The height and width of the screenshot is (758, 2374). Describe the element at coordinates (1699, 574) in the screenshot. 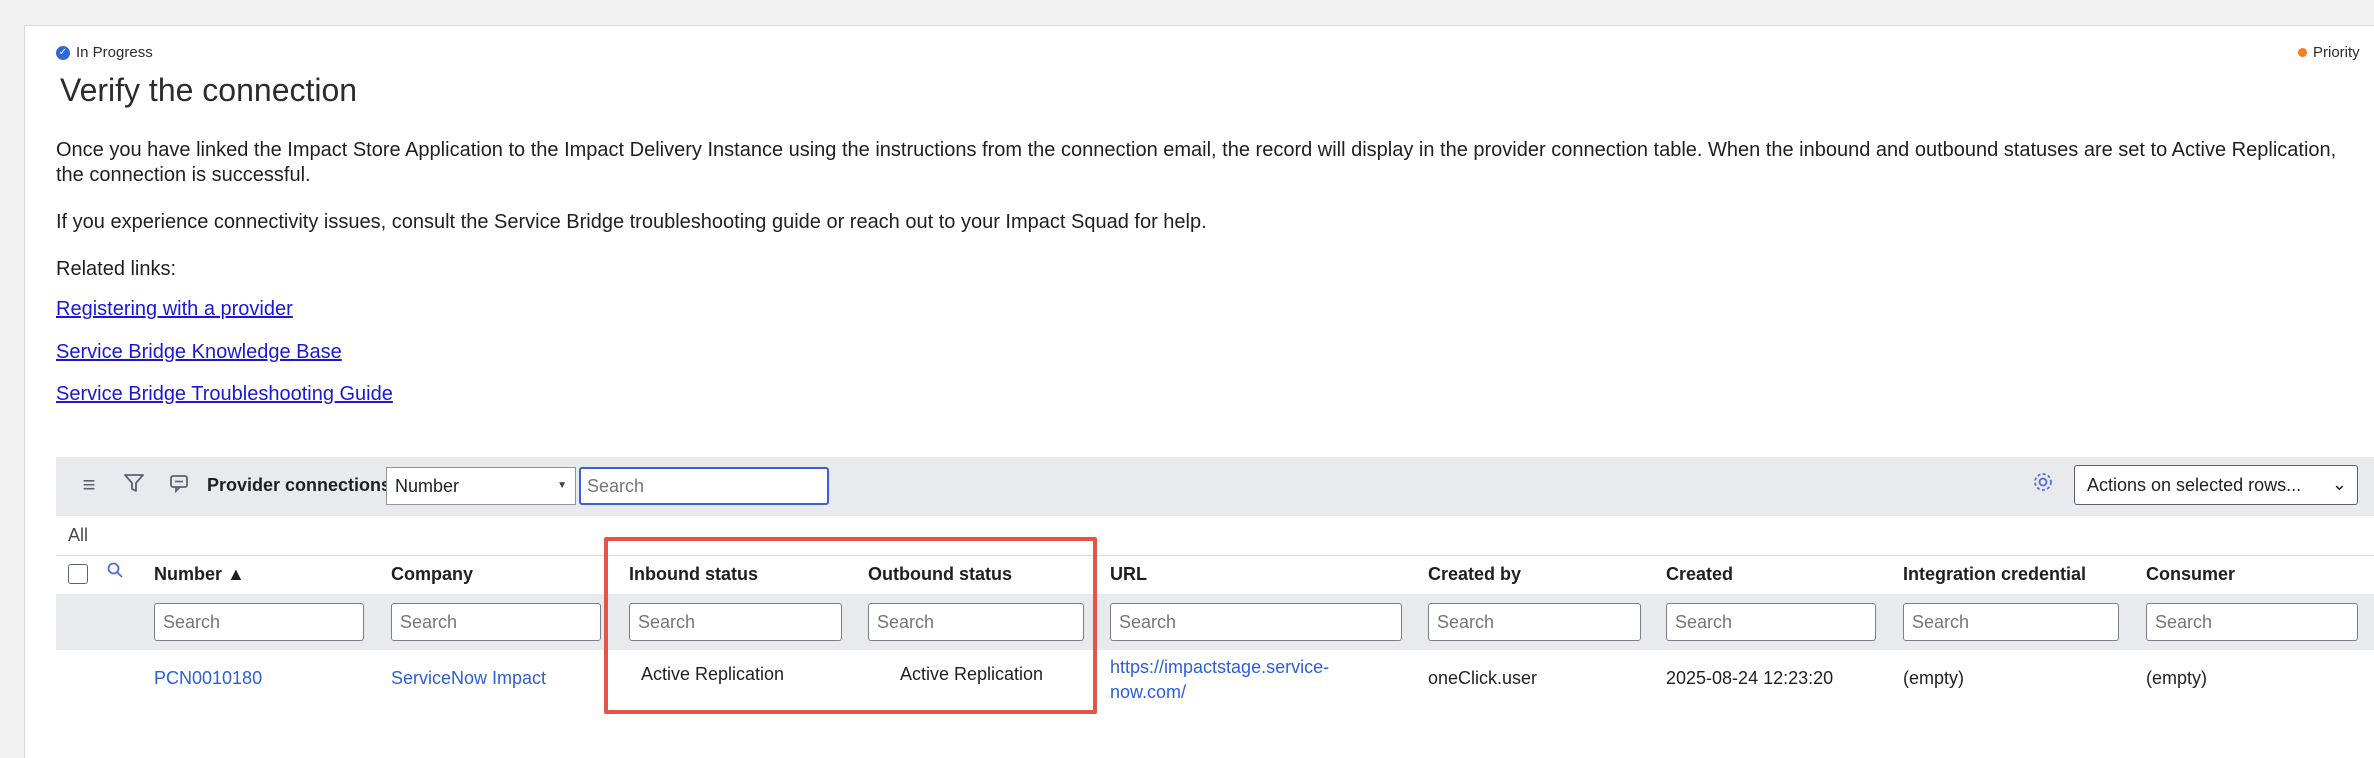

I see `column-header-created: Created` at that location.